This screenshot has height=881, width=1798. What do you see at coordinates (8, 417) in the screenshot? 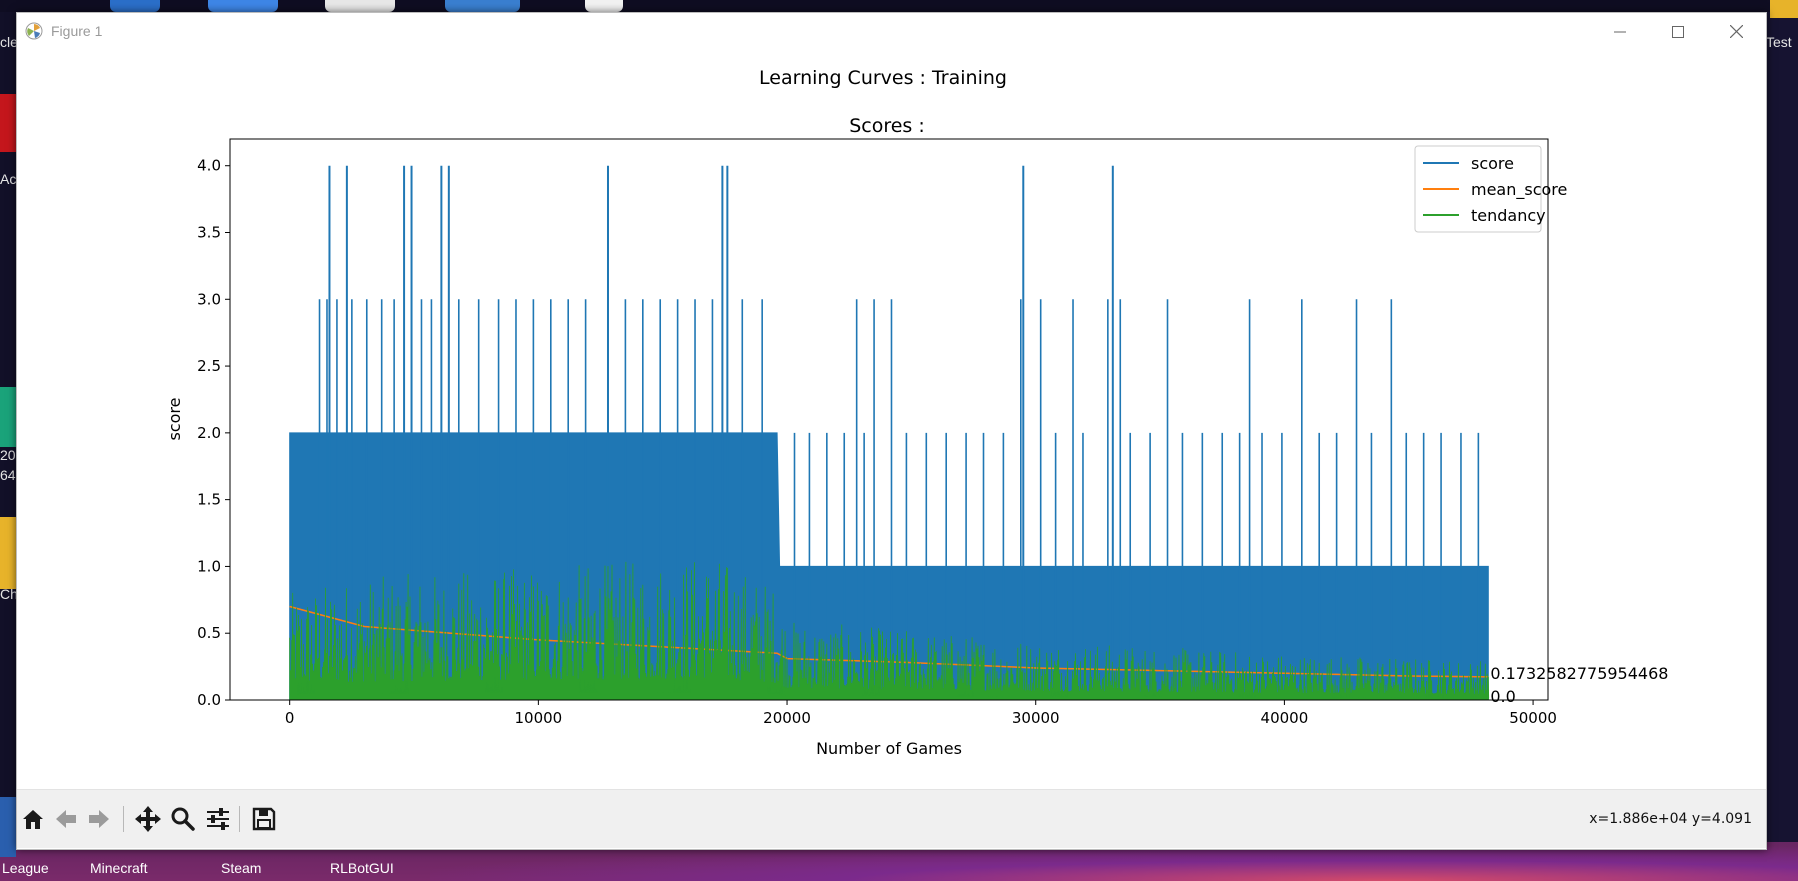
I see `app-desktop-icon` at bounding box center [8, 417].